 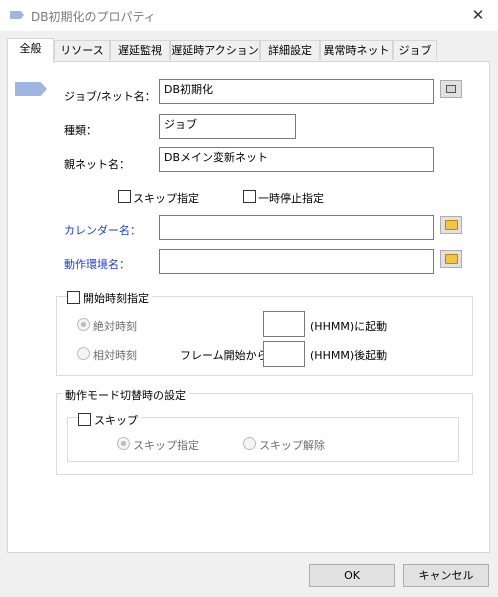 I want to click on skip-off-radio, so click(x=249, y=443).